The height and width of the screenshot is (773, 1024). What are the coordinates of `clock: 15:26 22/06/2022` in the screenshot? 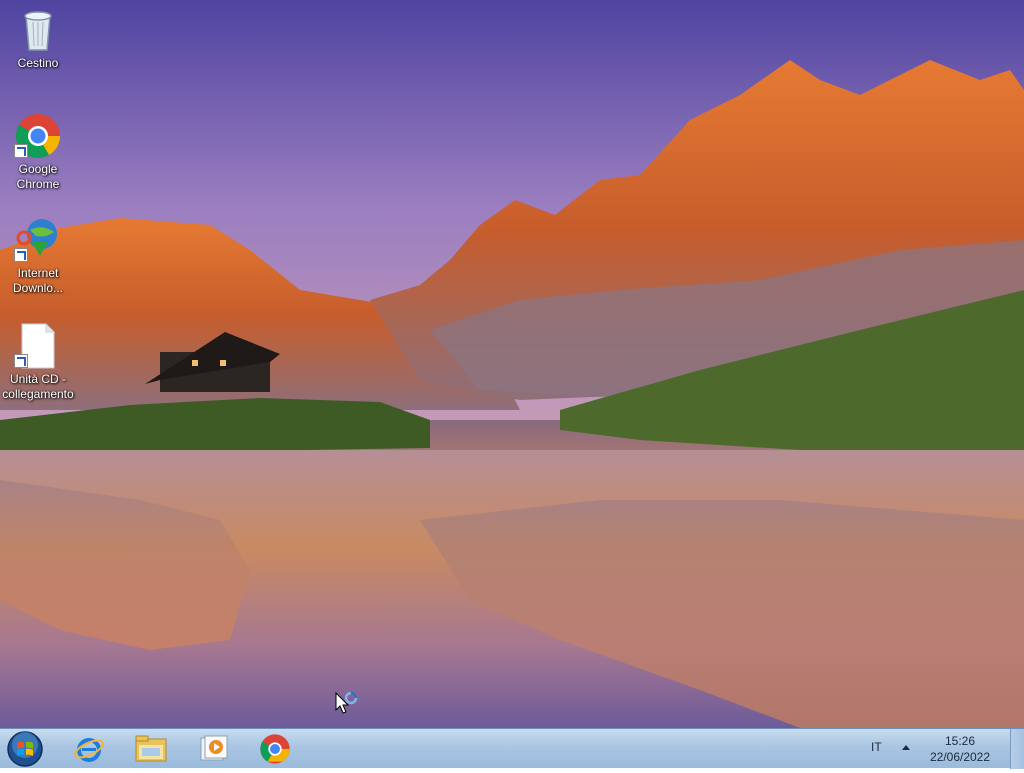 It's located at (960, 749).